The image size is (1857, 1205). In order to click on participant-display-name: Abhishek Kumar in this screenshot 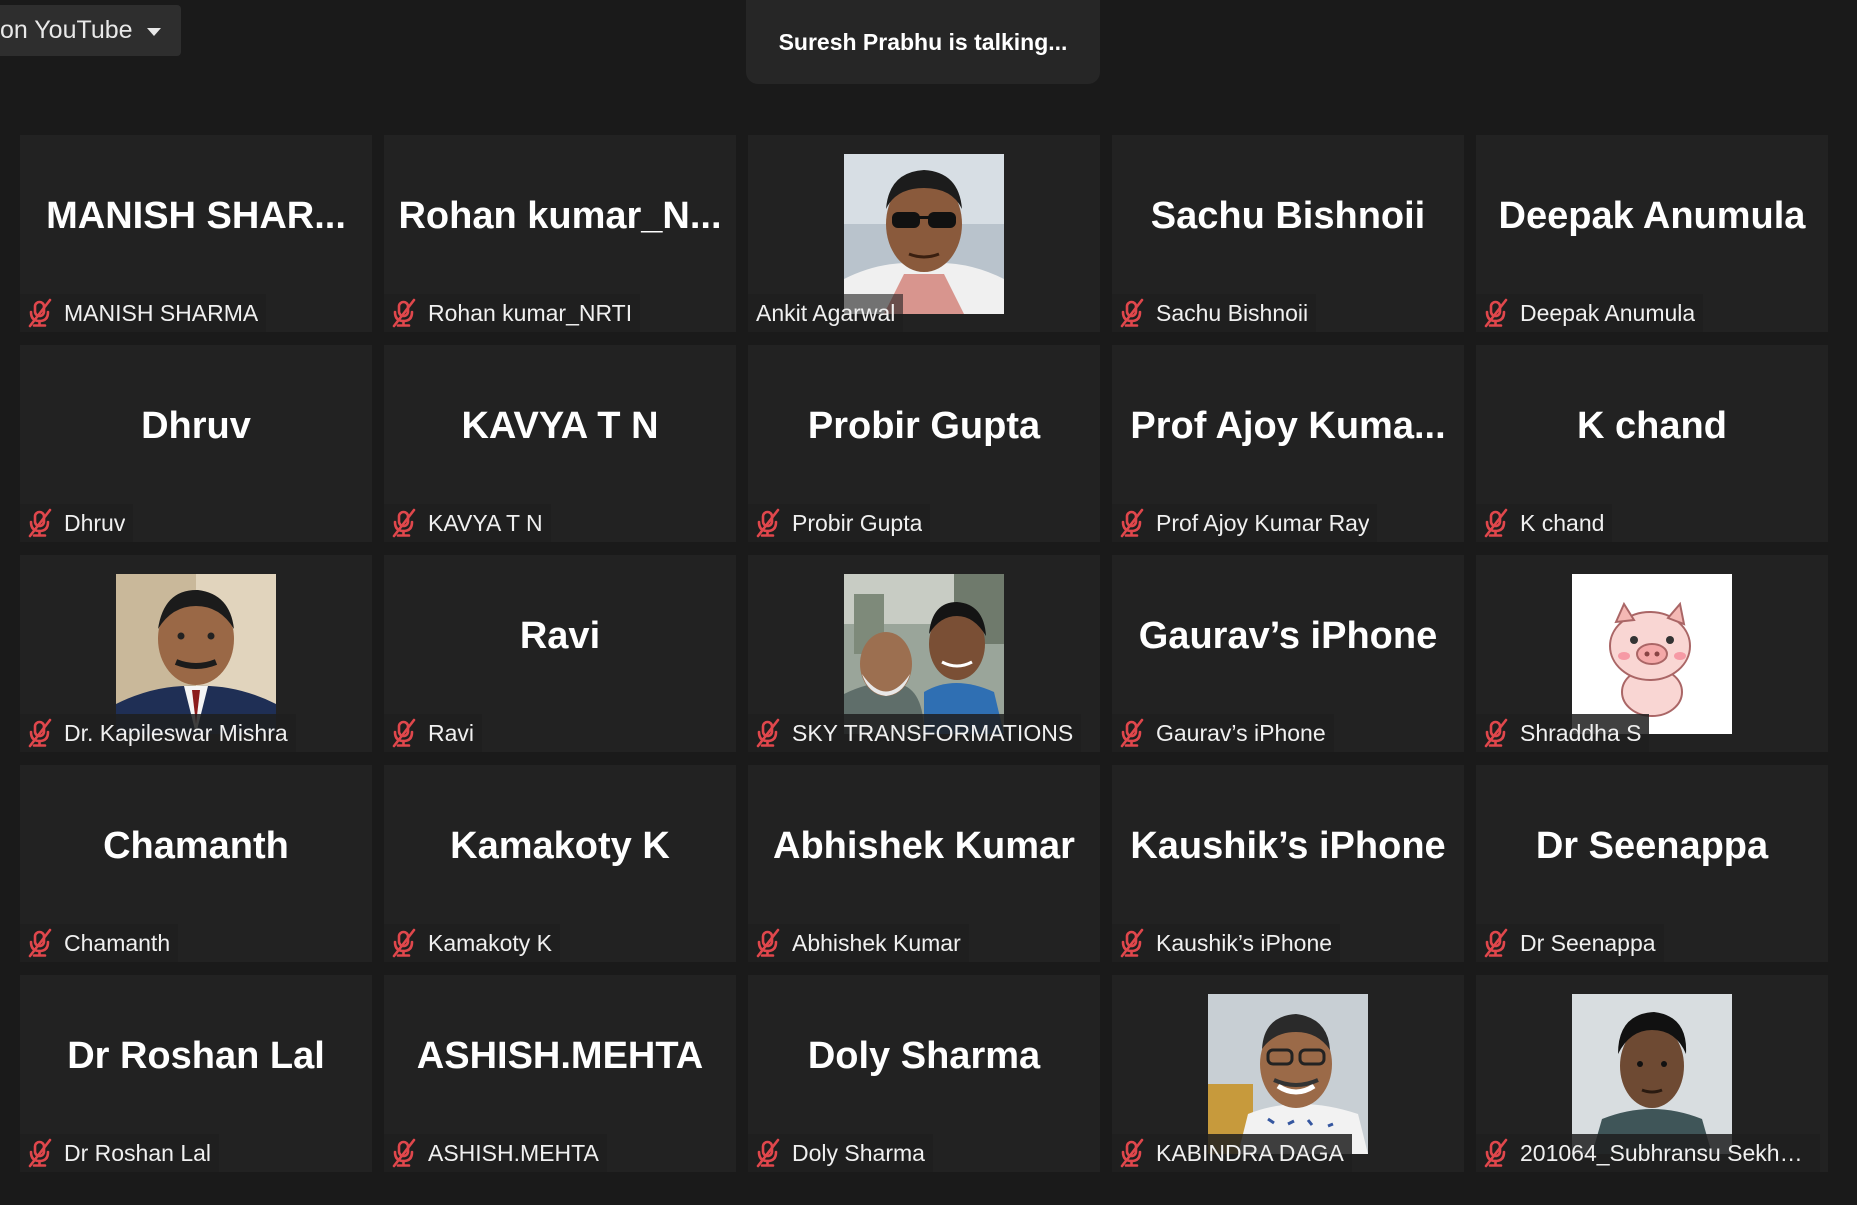, I will do `click(924, 846)`.